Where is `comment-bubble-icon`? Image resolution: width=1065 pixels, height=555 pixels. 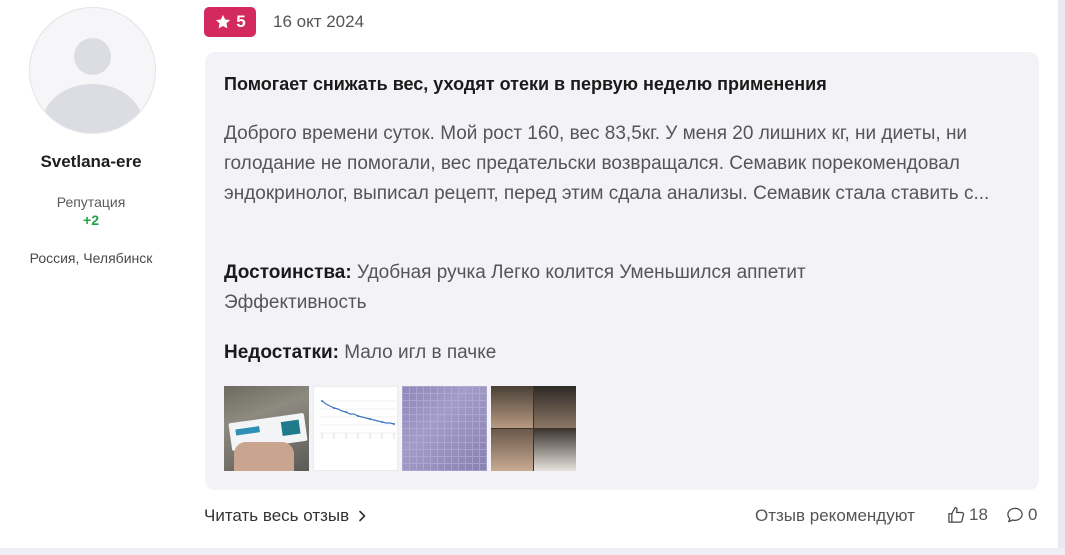
comment-bubble-icon is located at coordinates (1015, 515).